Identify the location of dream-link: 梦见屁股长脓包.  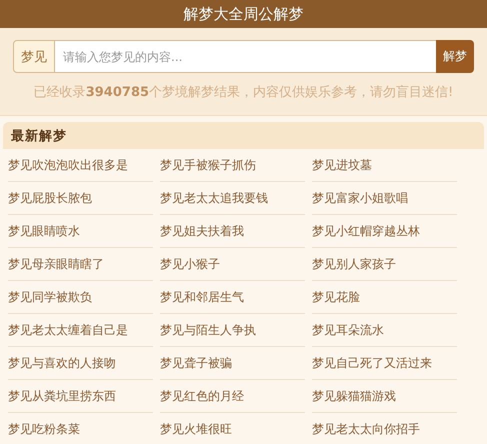
(80, 198).